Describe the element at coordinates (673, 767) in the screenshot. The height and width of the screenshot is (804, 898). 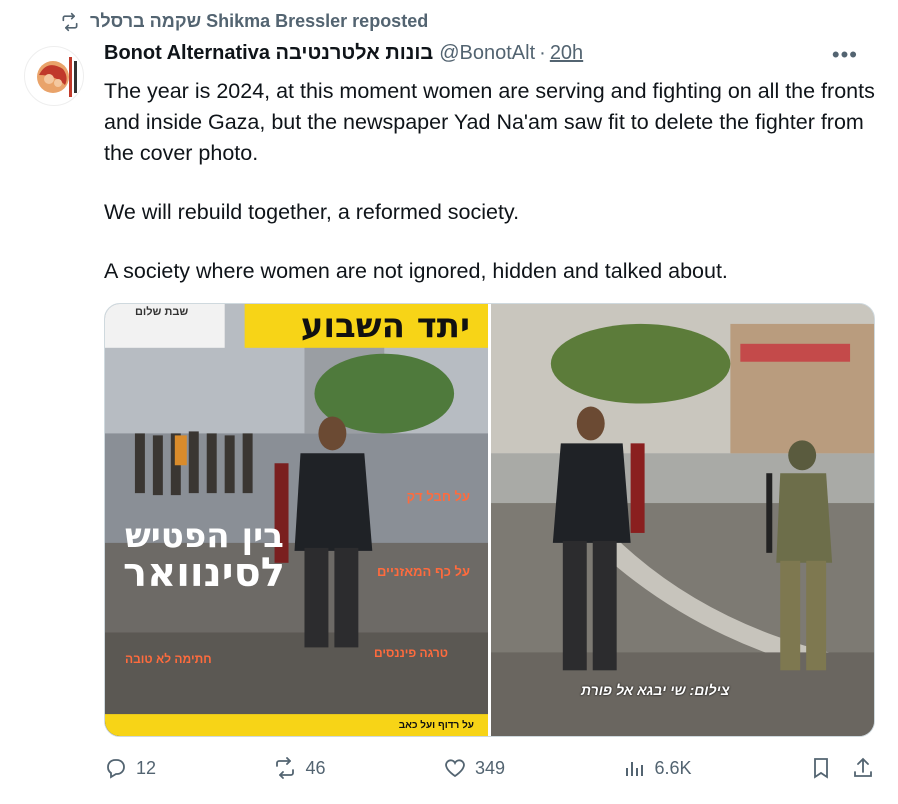
I see `views-count: 6.6K` at that location.